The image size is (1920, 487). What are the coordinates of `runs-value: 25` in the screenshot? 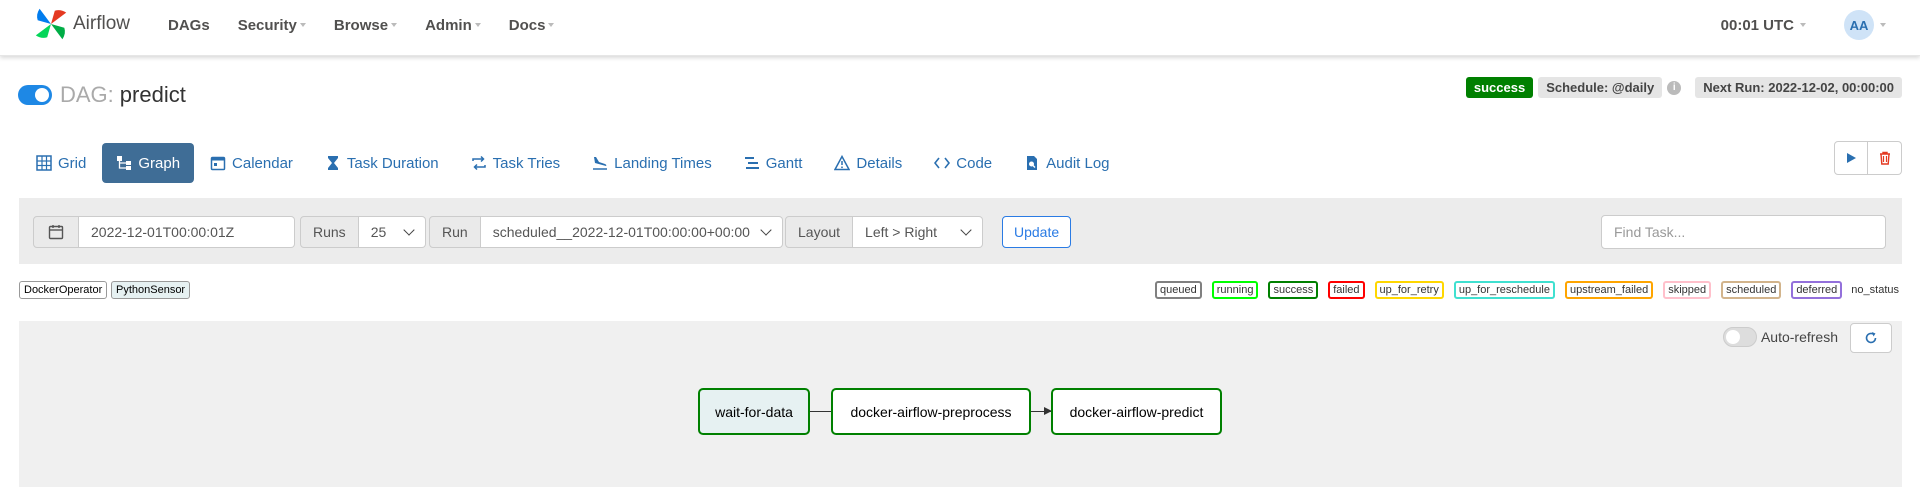 It's located at (378, 232).